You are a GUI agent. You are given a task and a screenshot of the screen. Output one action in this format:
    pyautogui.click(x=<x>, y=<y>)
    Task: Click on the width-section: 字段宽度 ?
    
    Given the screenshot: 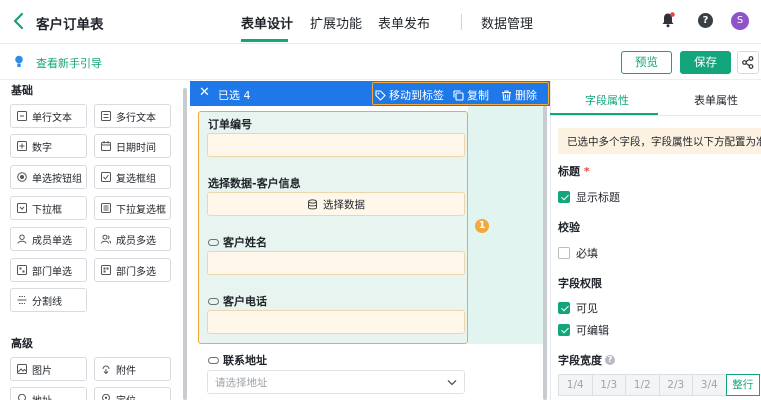 What is the action you would take?
    pyautogui.click(x=586, y=360)
    